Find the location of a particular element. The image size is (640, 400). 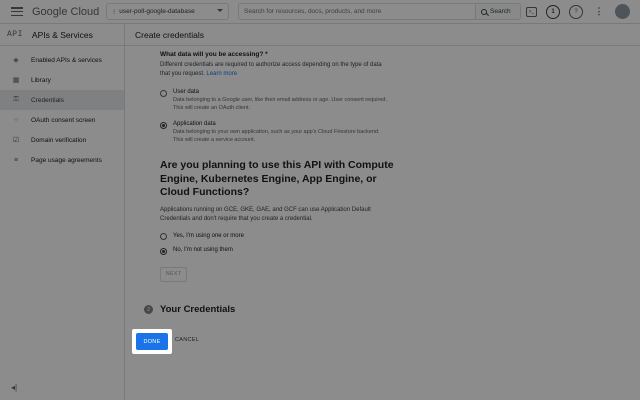

done-highlight: DONE is located at coordinates (152, 341).